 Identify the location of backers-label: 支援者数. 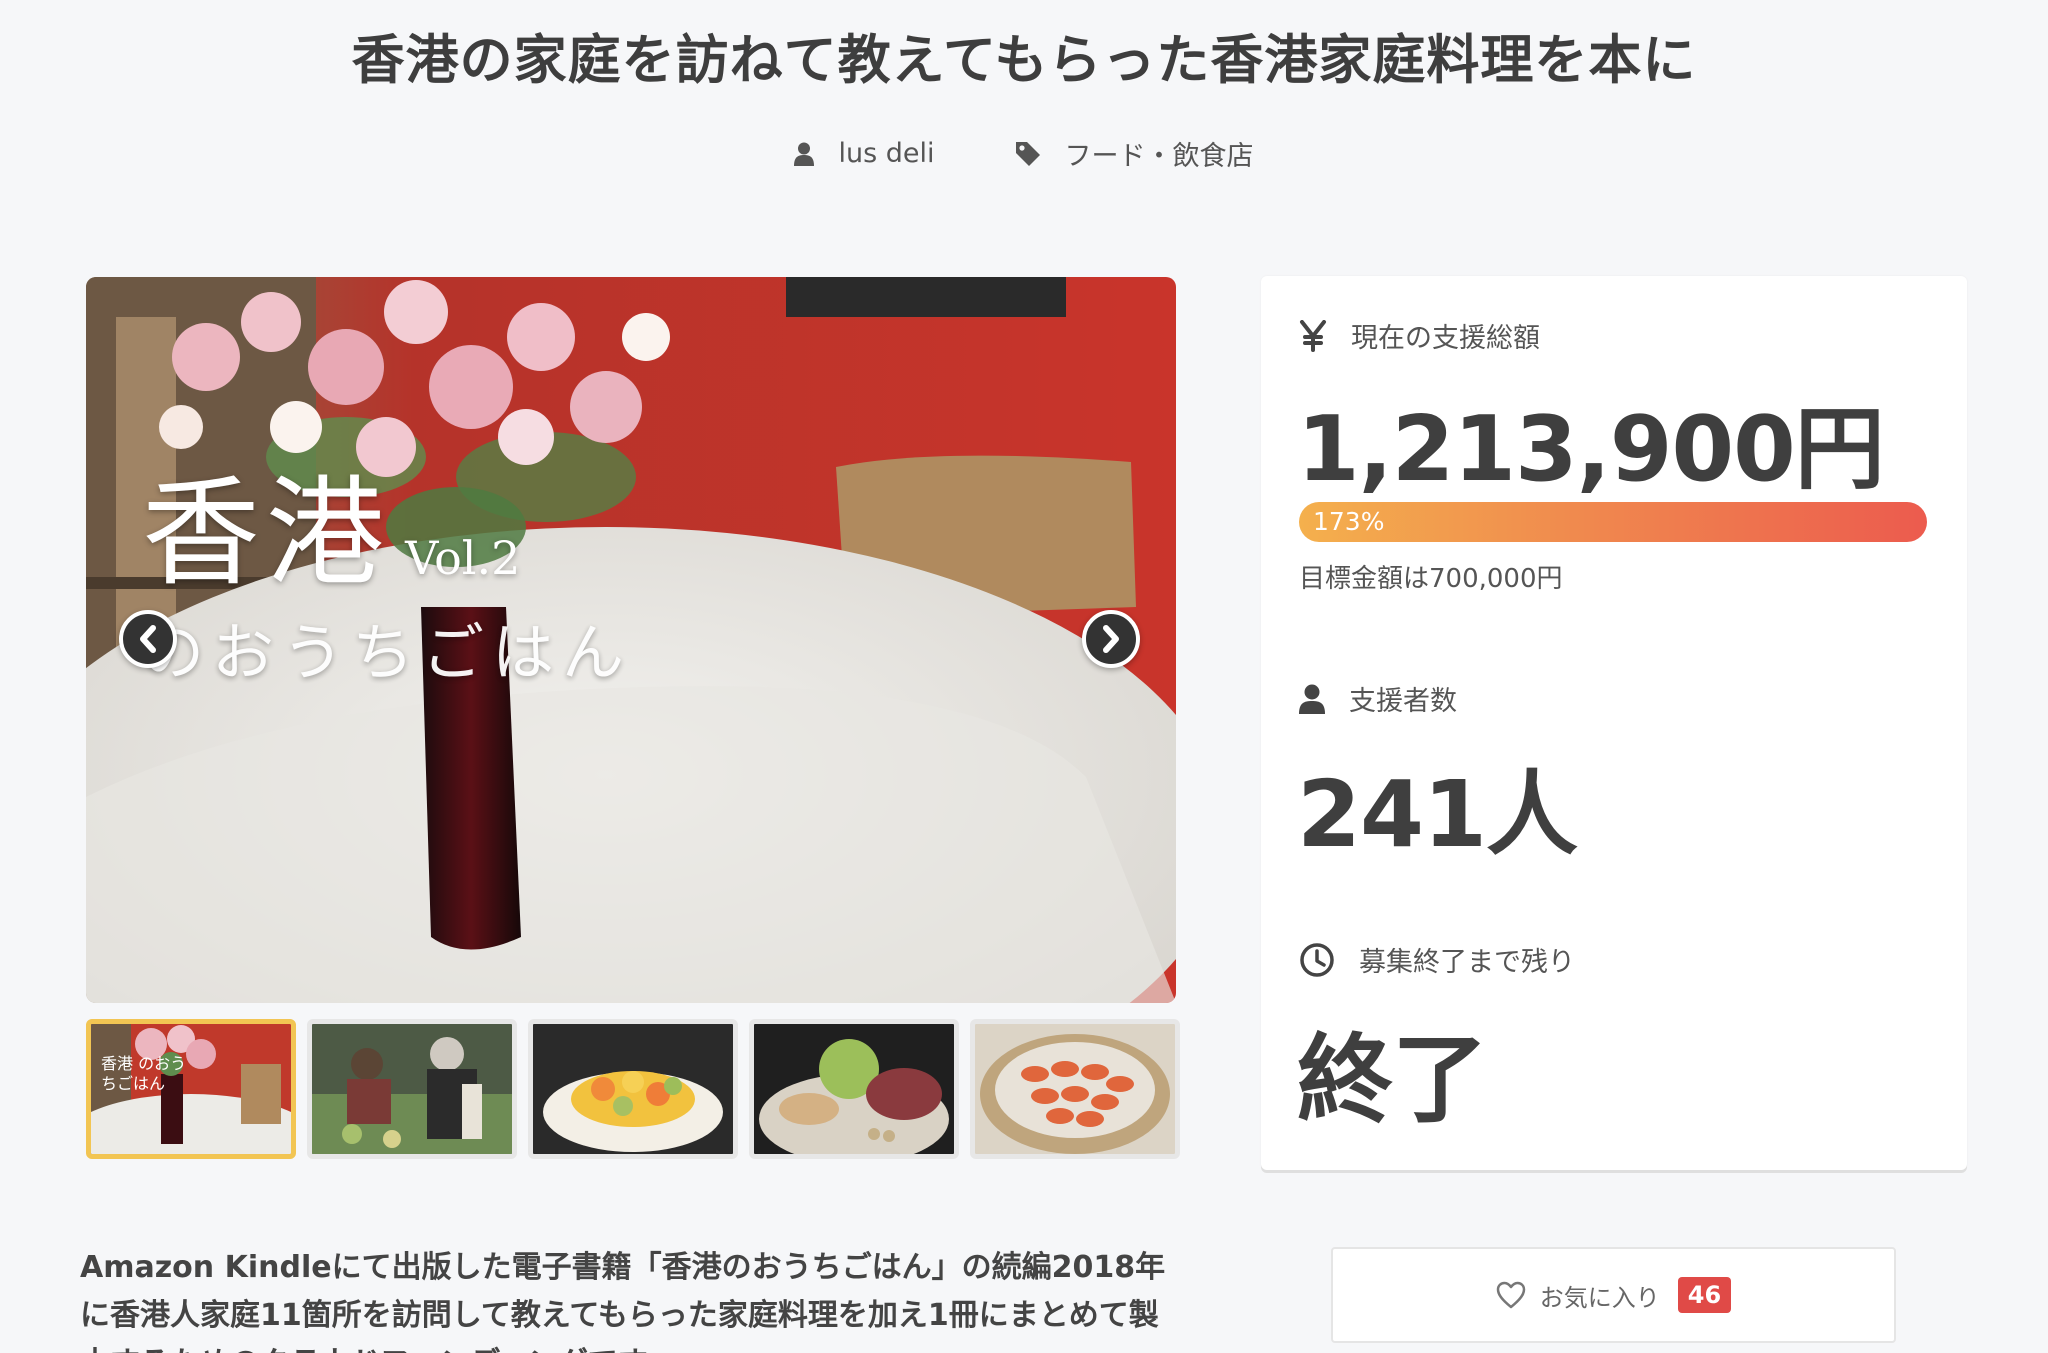
(1378, 698).